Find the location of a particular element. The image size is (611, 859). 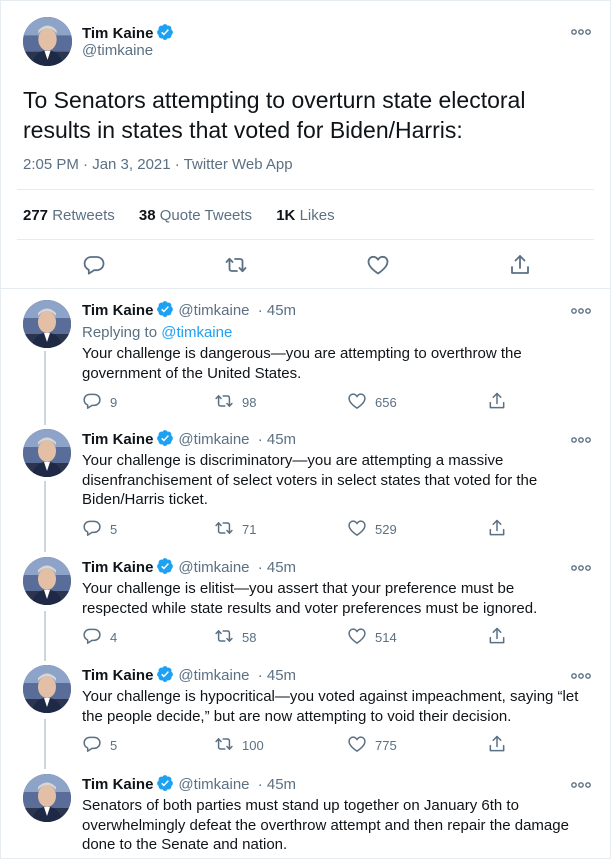

retweet-count: 100 is located at coordinates (253, 745).